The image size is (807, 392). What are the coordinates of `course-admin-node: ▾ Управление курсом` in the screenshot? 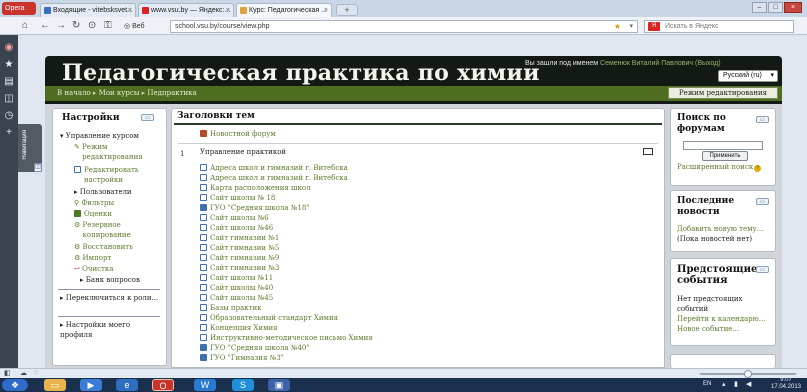 It's located at (99, 136).